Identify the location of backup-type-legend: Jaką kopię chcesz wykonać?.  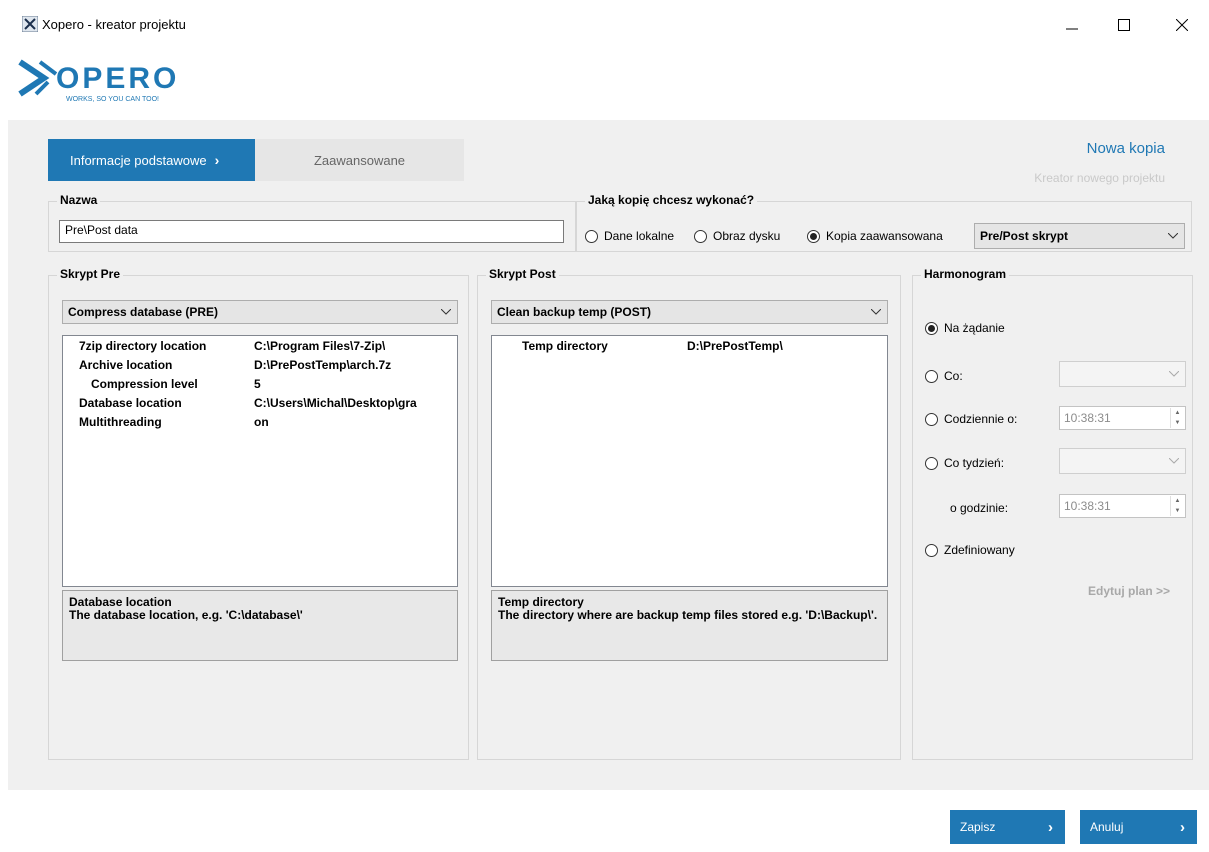
(671, 200).